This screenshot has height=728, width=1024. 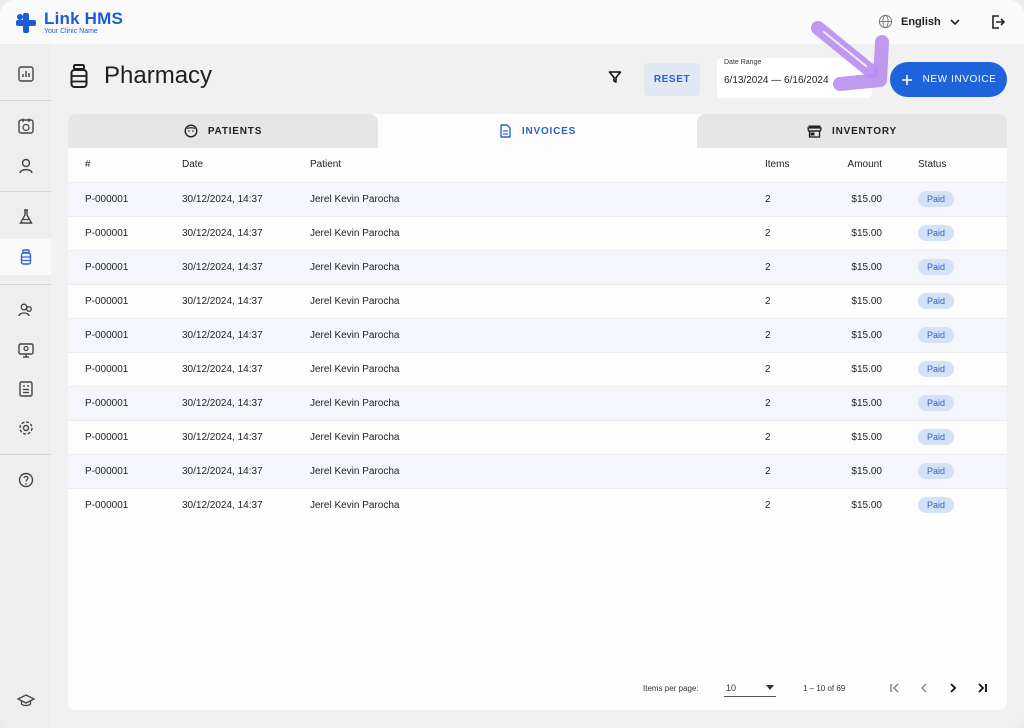 I want to click on sidebar-item-pharmacy, so click(x=25, y=257).